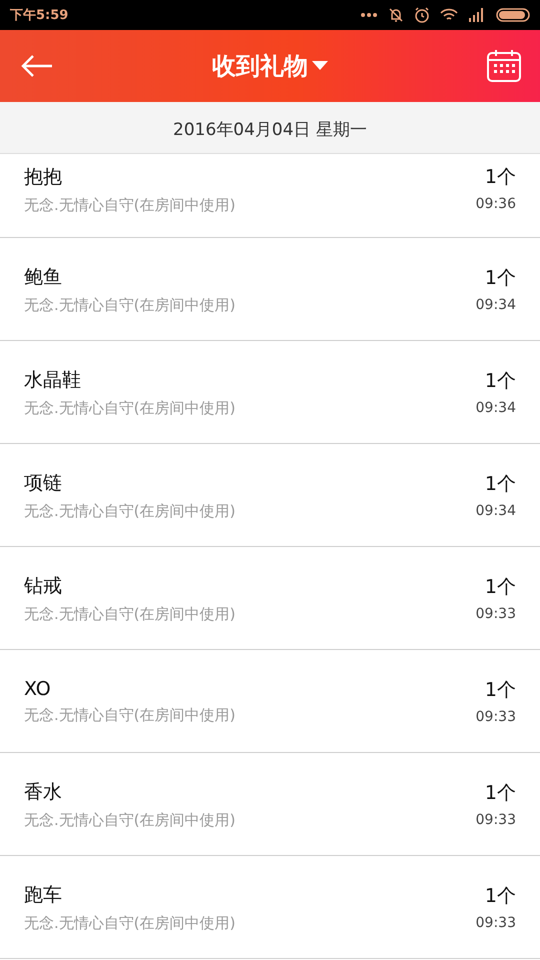 The width and height of the screenshot is (540, 960). What do you see at coordinates (43, 792) in the screenshot?
I see `gift-name: 香水` at bounding box center [43, 792].